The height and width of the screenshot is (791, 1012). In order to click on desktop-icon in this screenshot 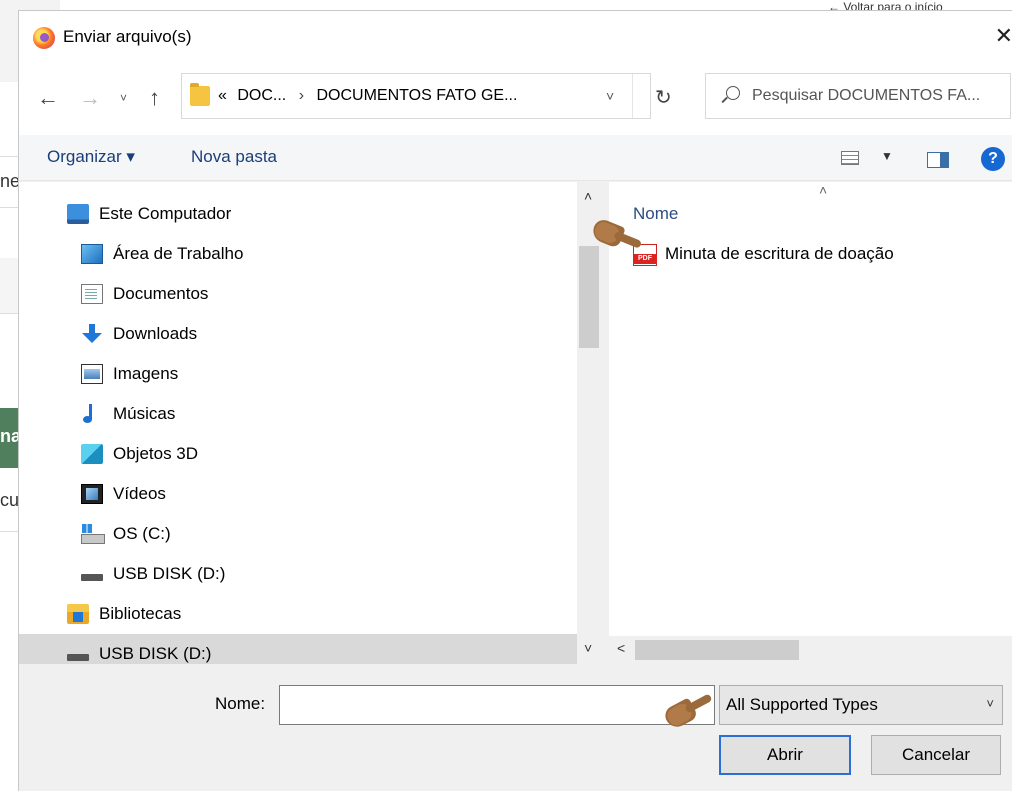, I will do `click(92, 254)`.